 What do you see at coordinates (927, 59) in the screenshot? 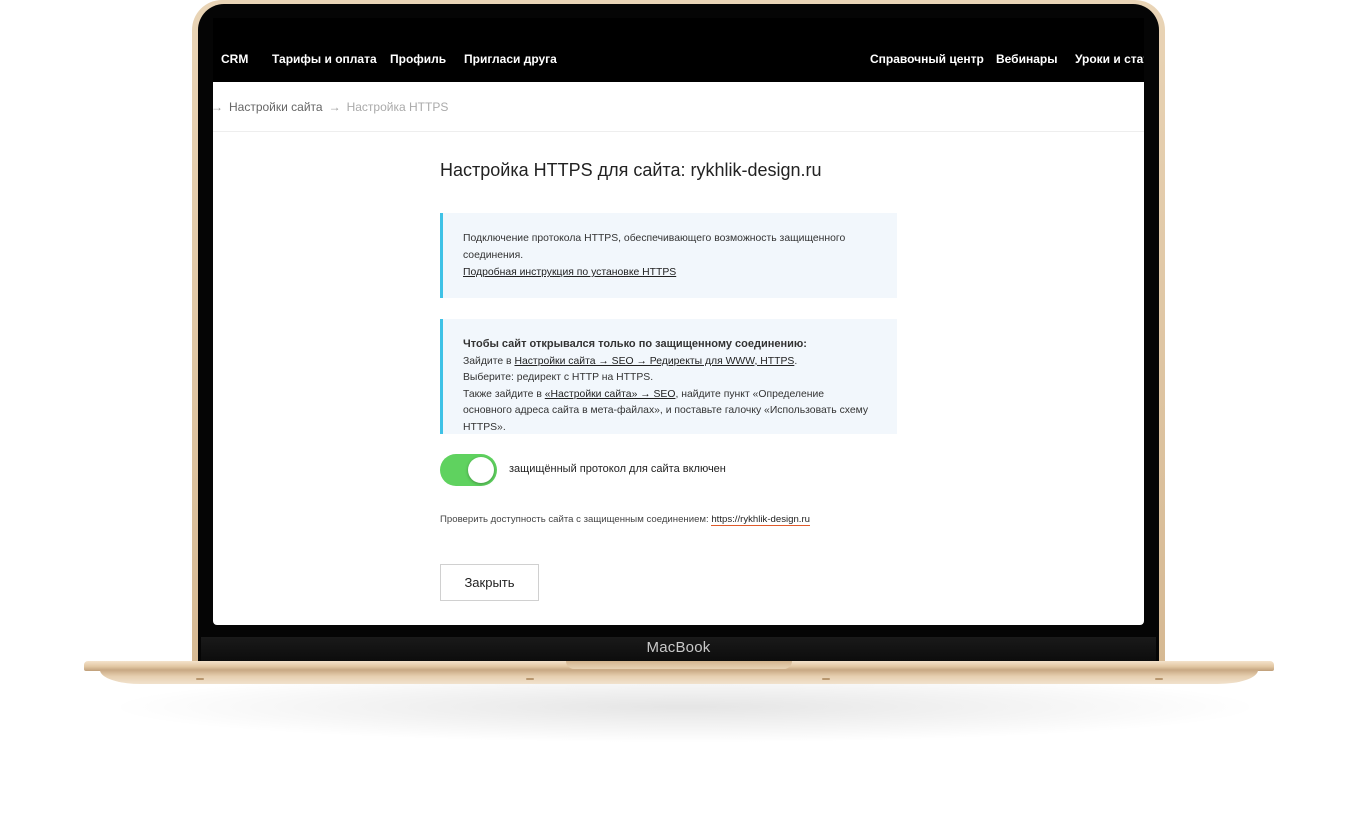
I see `nav-item-help-center: Справочный центр` at bounding box center [927, 59].